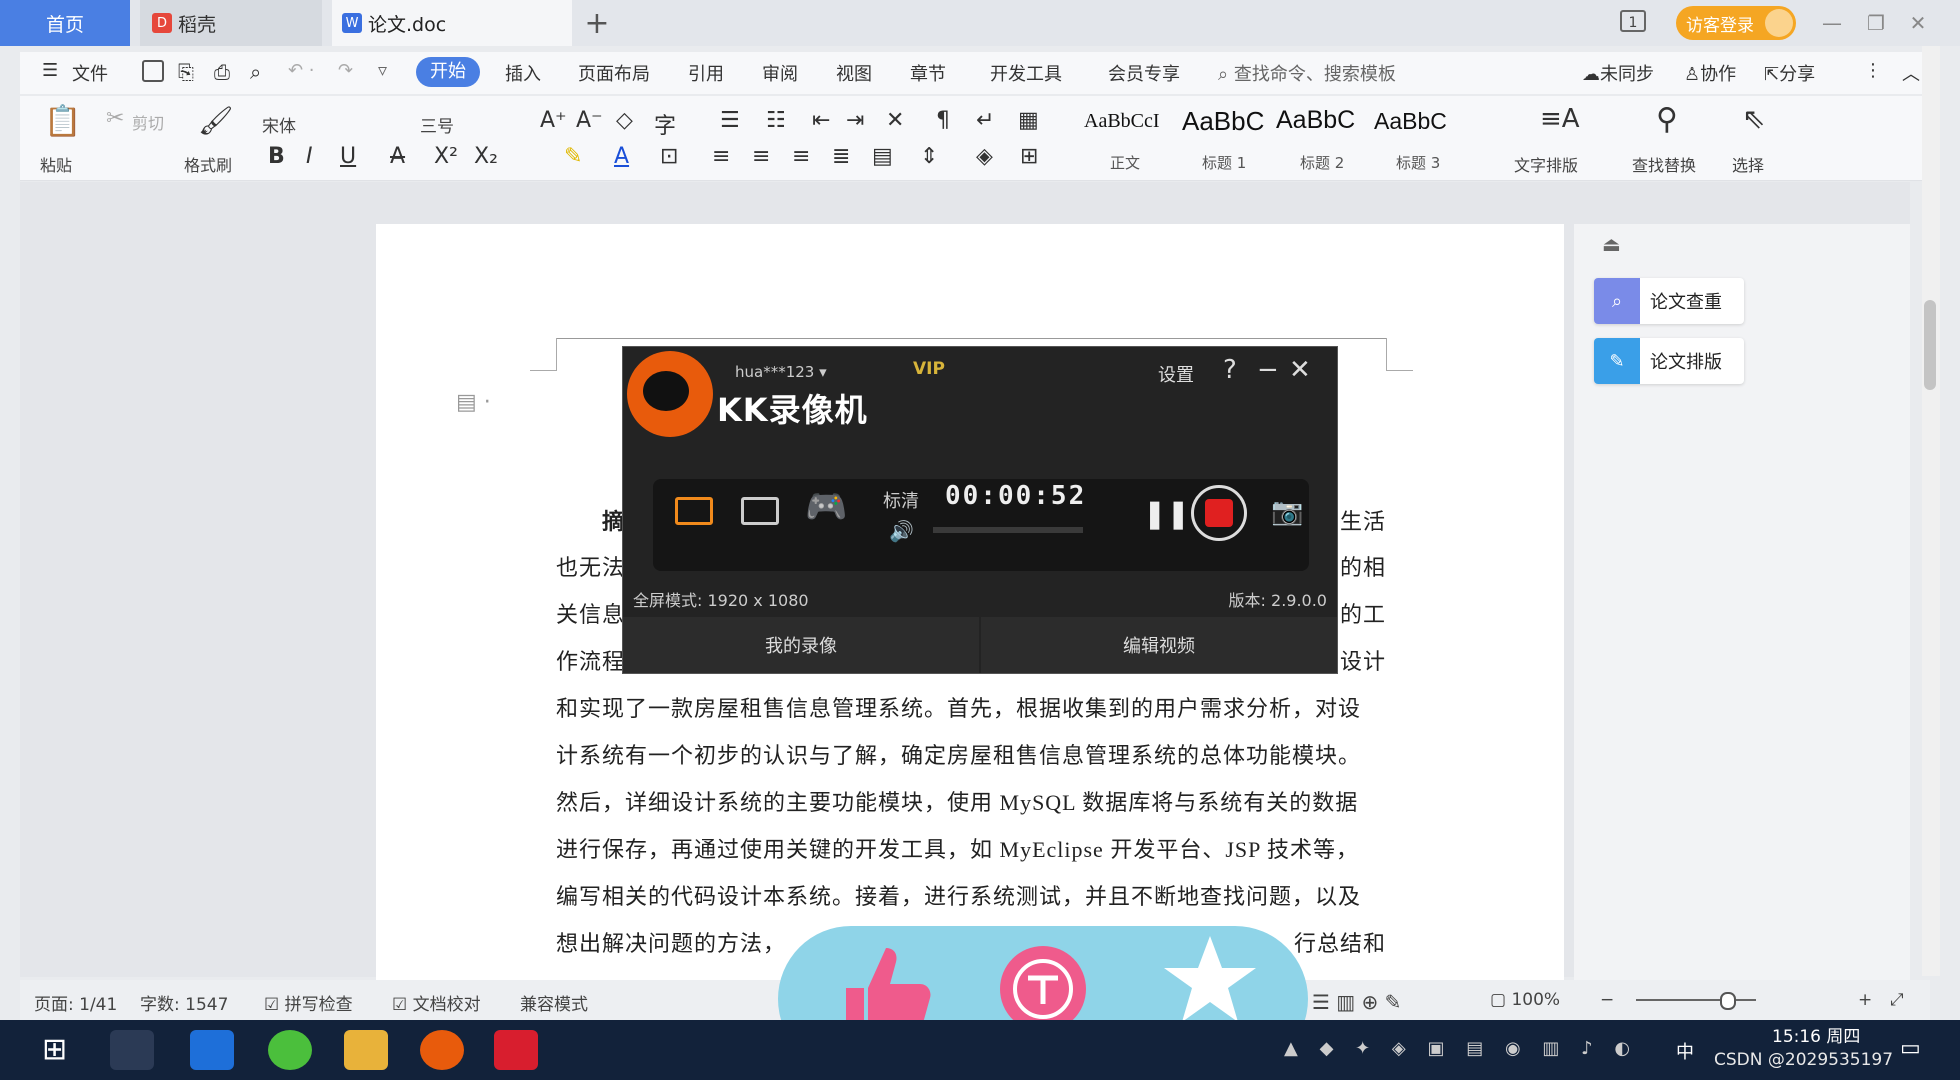 Image resolution: width=1960 pixels, height=1080 pixels. I want to click on paragraph-marker-icon: ▤ ·, so click(473, 402).